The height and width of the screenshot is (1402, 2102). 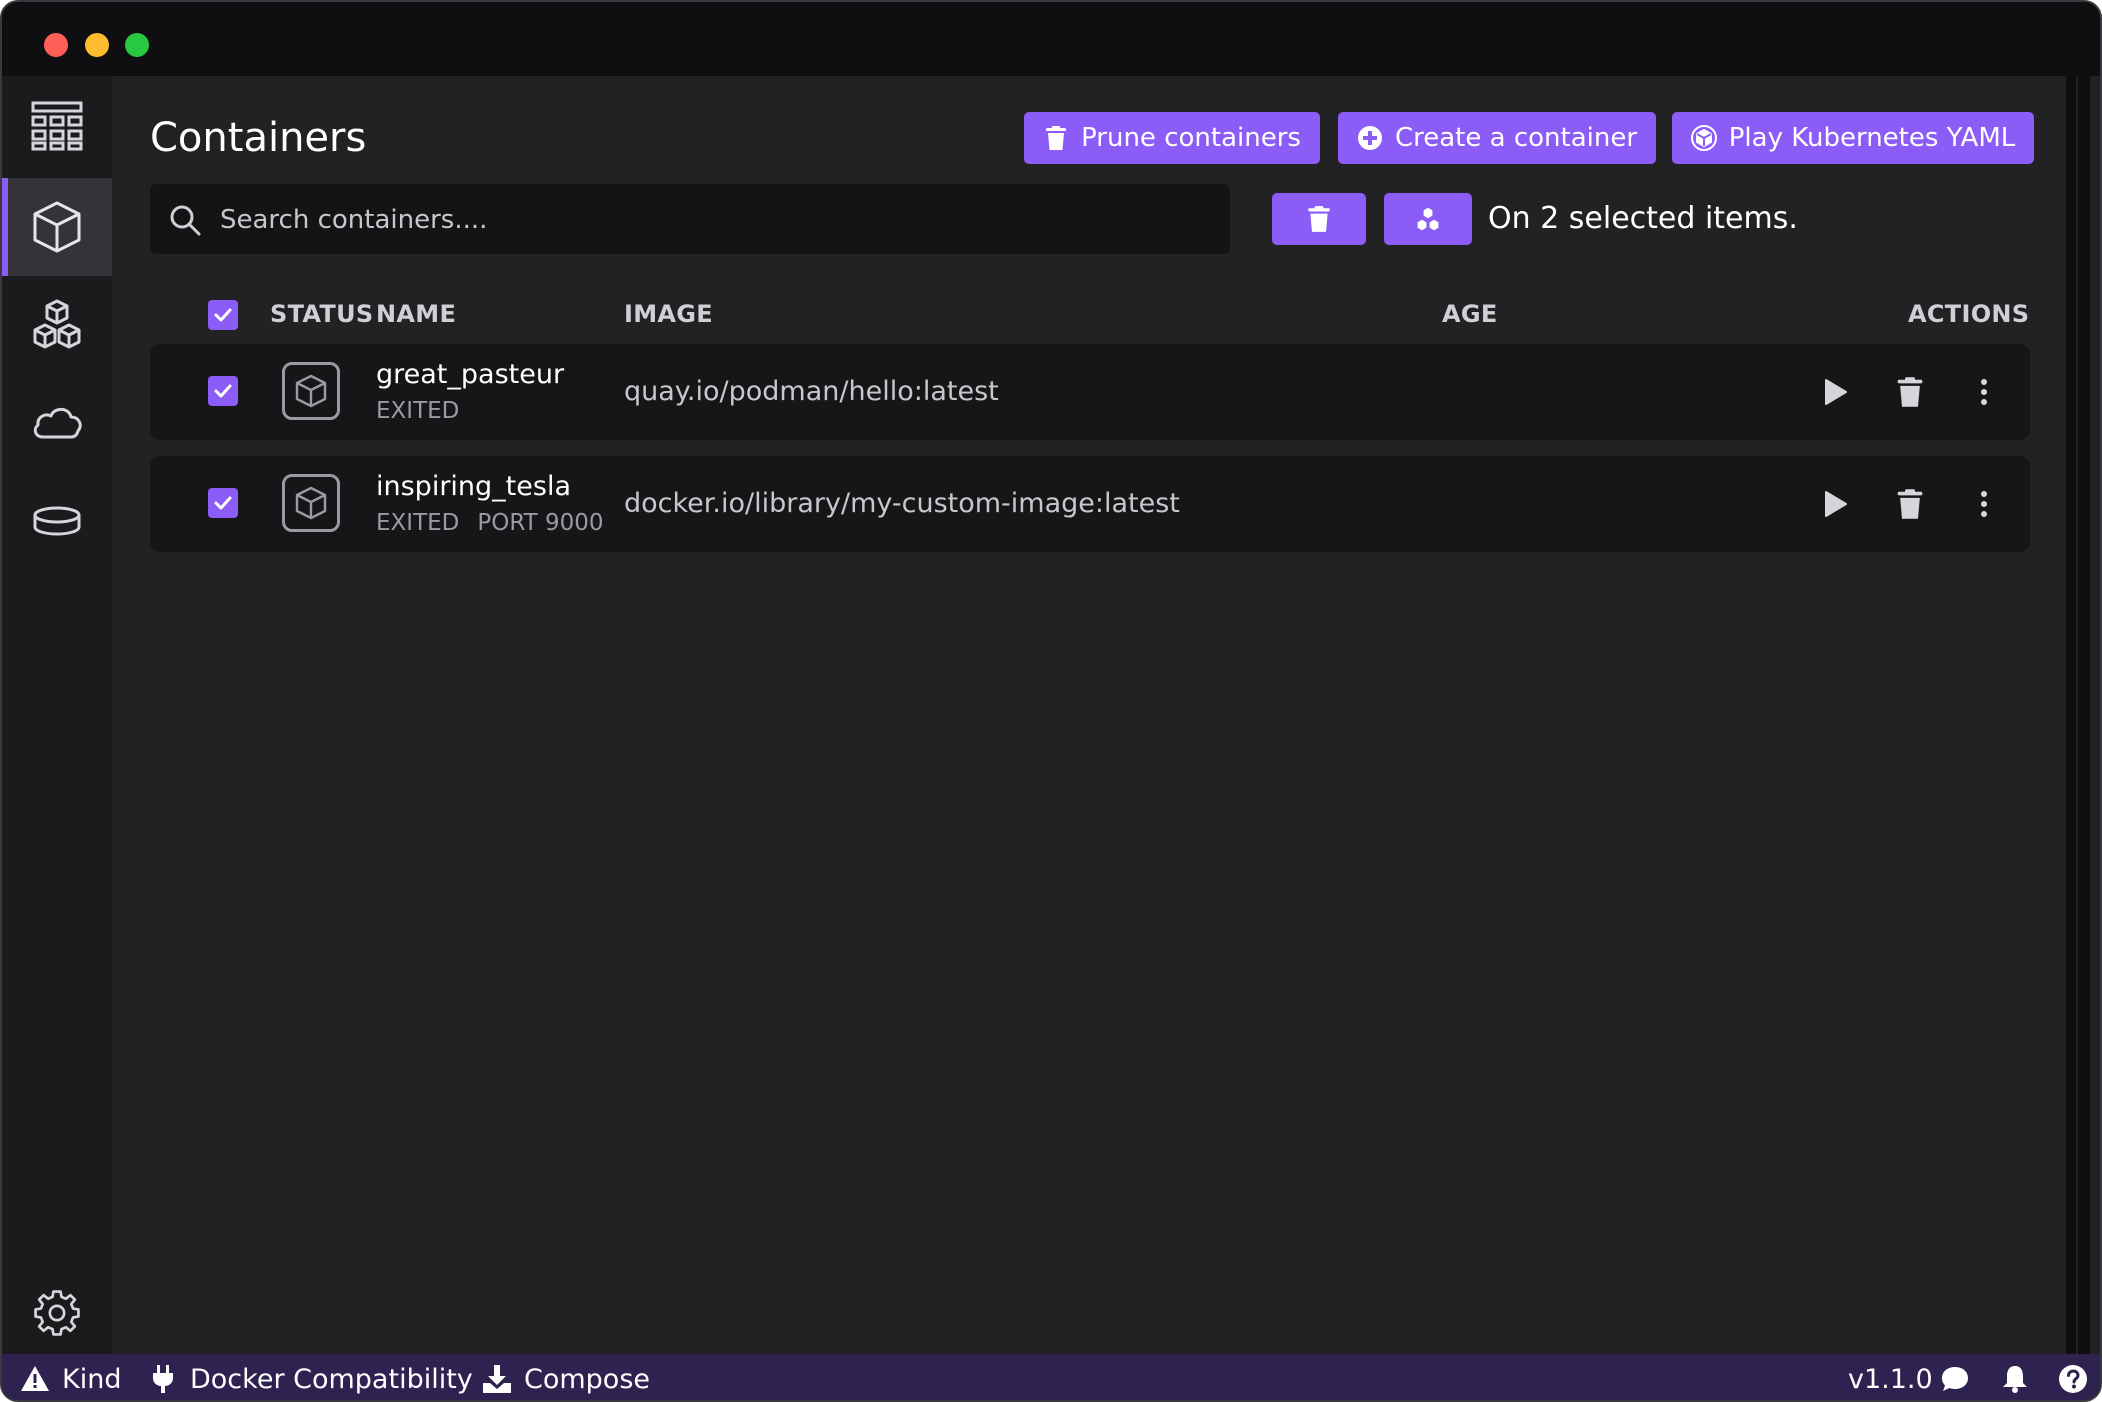 I want to click on nav-volumes, so click(x=57, y=521).